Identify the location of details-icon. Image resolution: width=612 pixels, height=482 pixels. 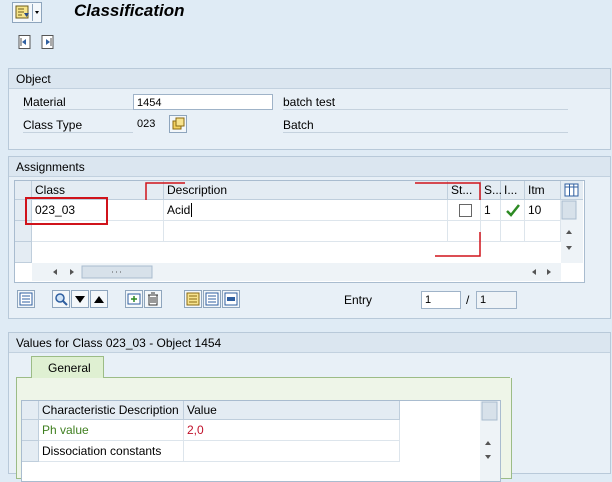
(26, 299).